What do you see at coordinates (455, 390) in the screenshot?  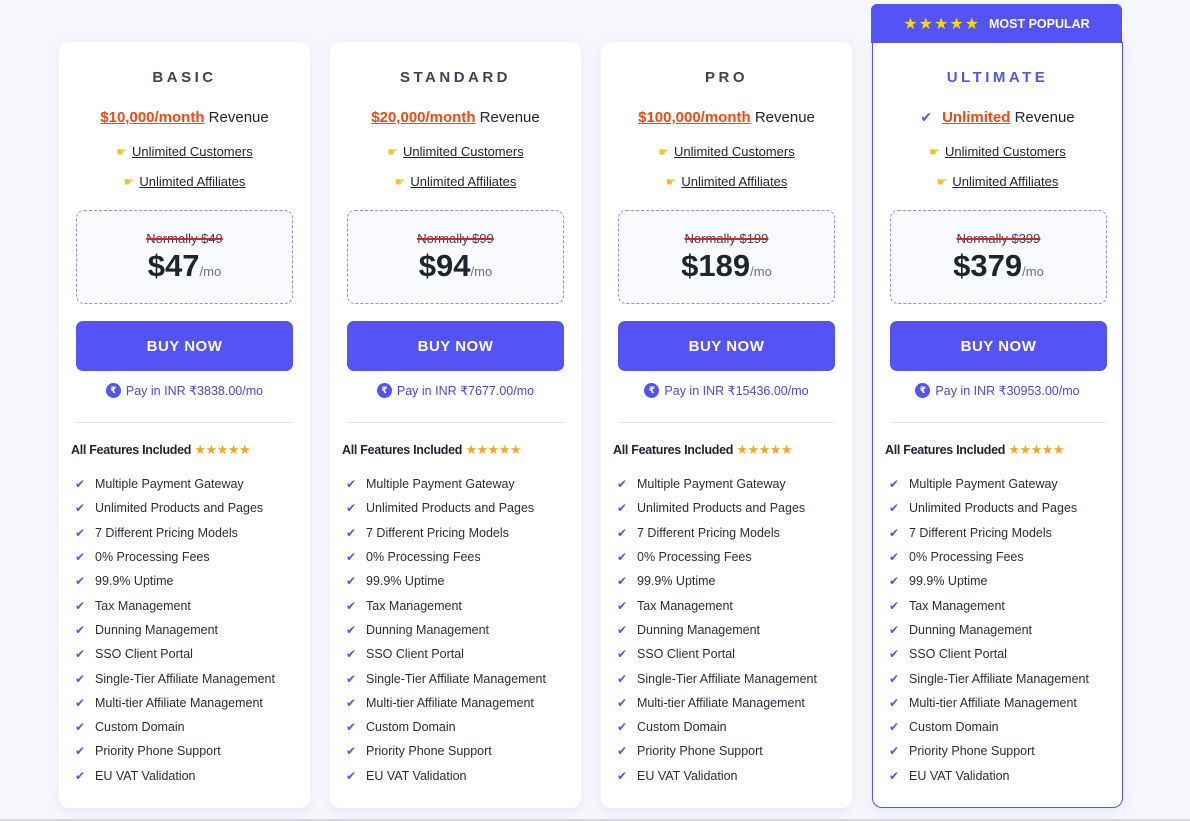 I see `pay-in-inr-link: ₹ Pay in INR ₹7677.00/mo` at bounding box center [455, 390].